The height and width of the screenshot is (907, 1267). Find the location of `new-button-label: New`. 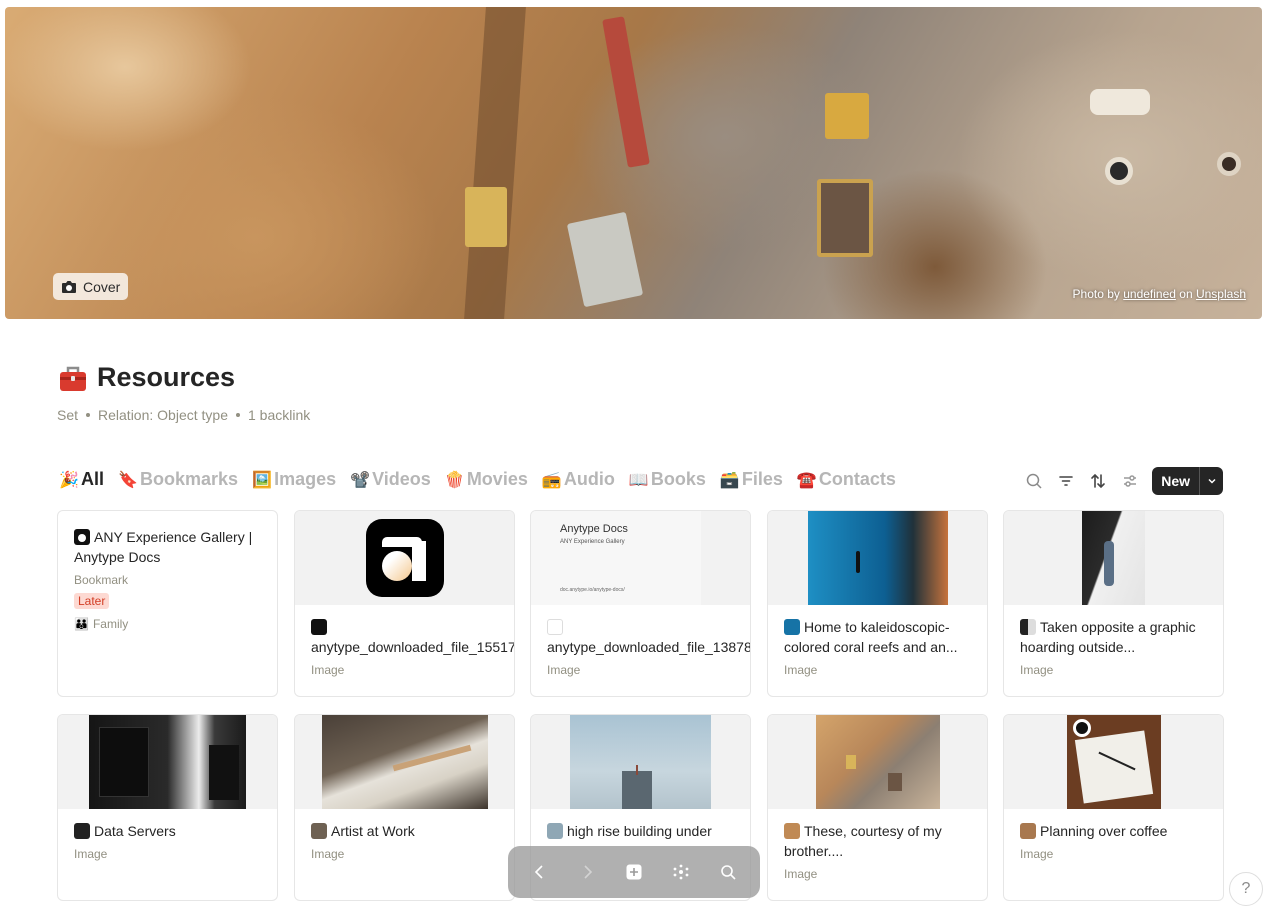

new-button-label: New is located at coordinates (1175, 481).